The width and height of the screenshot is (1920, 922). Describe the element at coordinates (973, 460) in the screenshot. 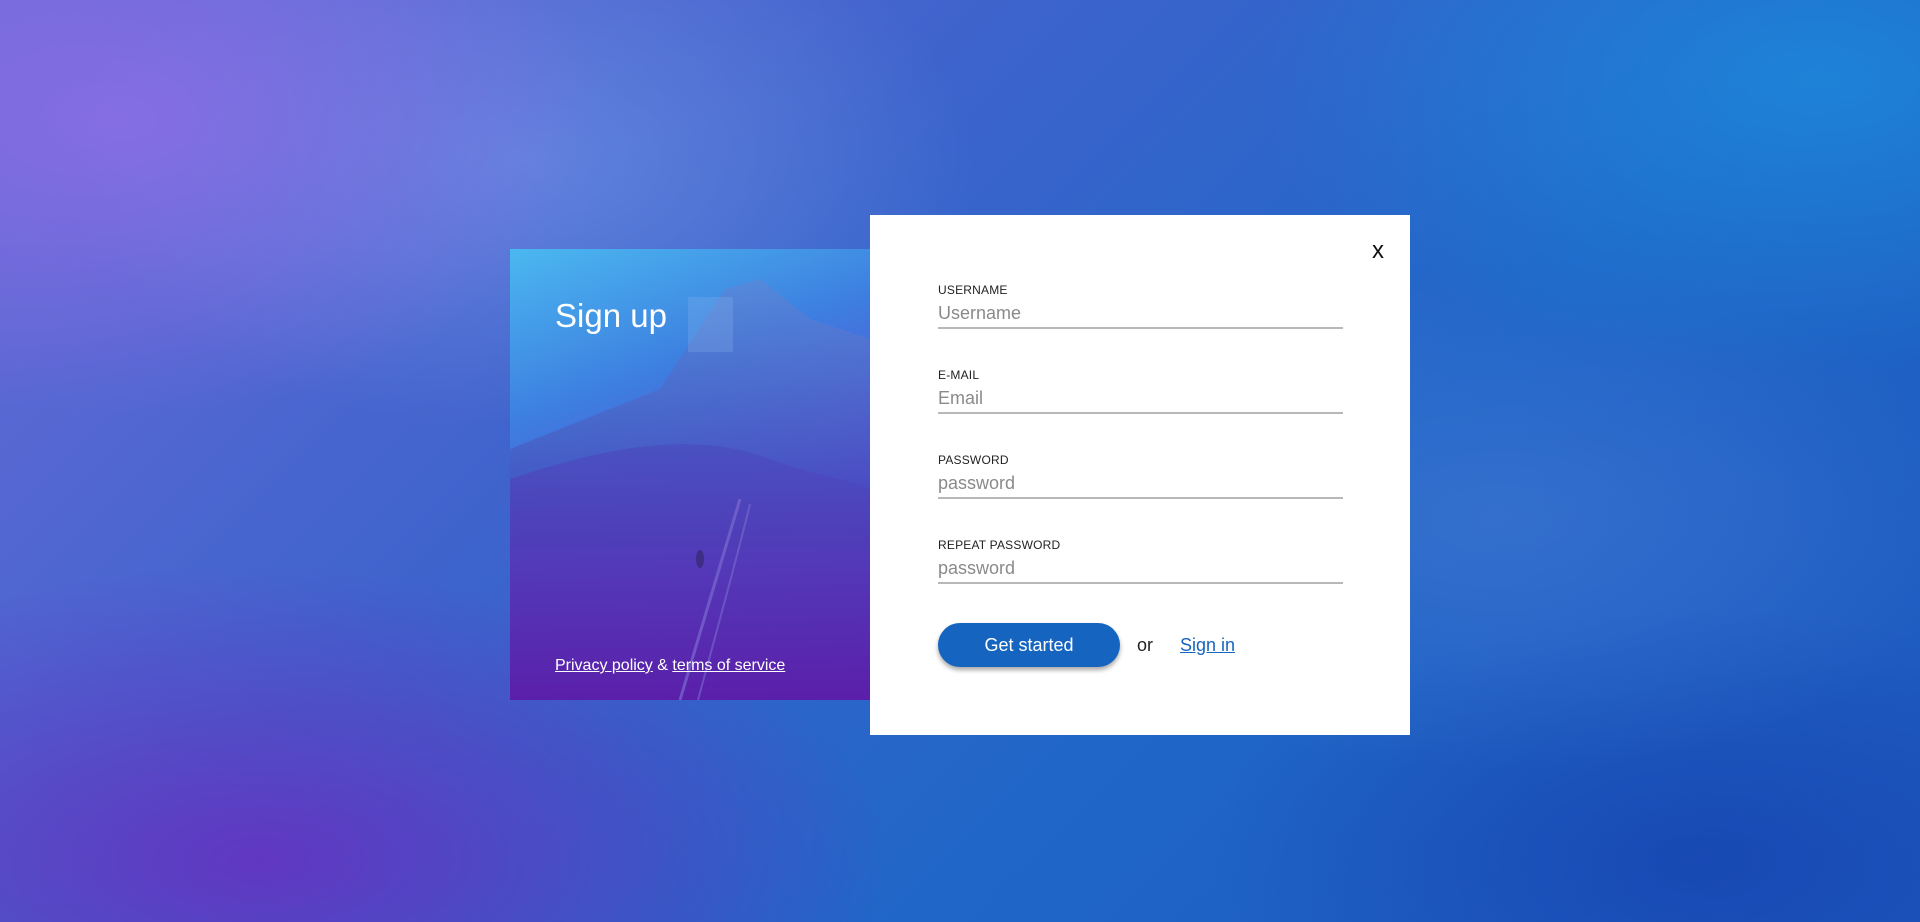

I see `password-label: PASSWORD` at that location.